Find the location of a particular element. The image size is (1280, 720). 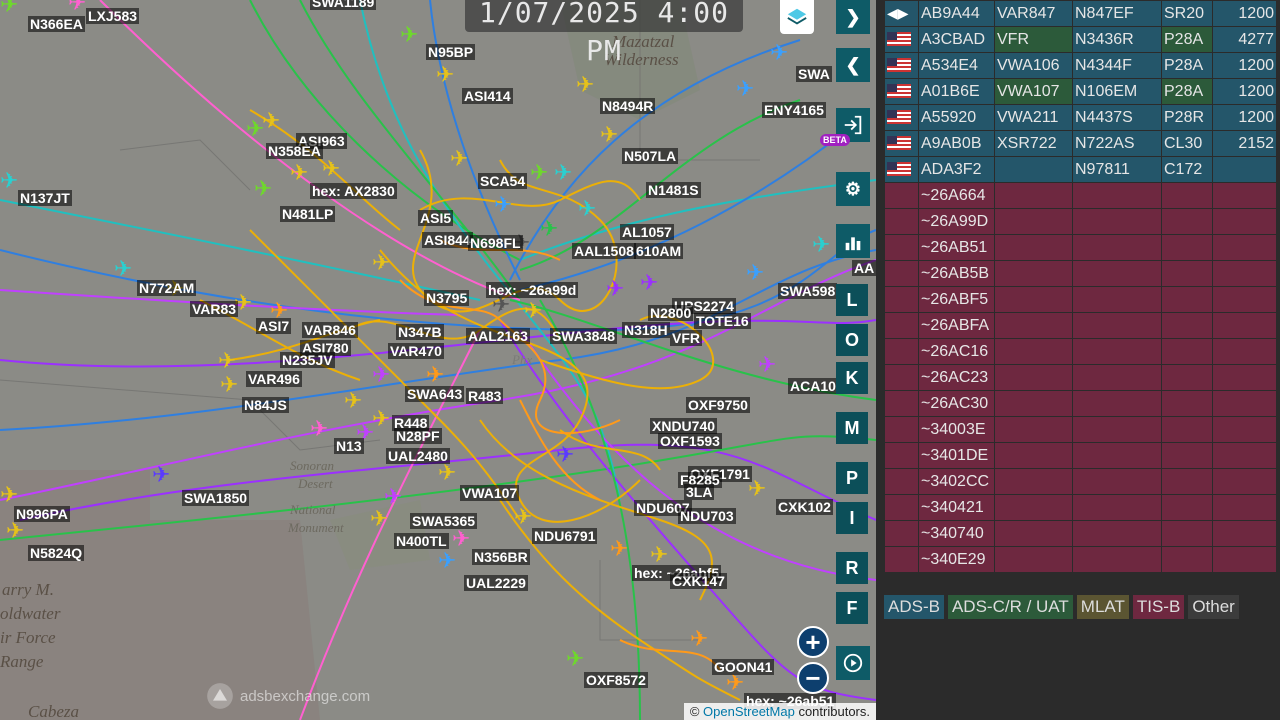

table-row: ~340E29 is located at coordinates (1080, 559).